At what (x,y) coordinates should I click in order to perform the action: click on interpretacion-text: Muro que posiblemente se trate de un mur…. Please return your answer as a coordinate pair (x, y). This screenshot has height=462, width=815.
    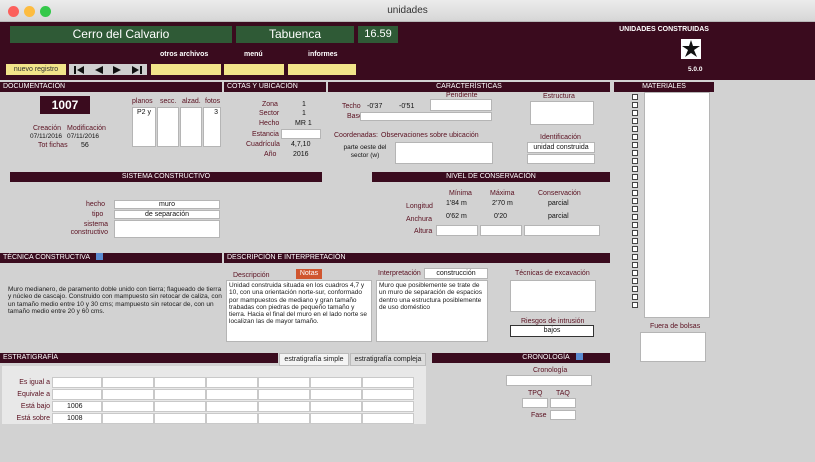
    Looking at the image, I should click on (432, 311).